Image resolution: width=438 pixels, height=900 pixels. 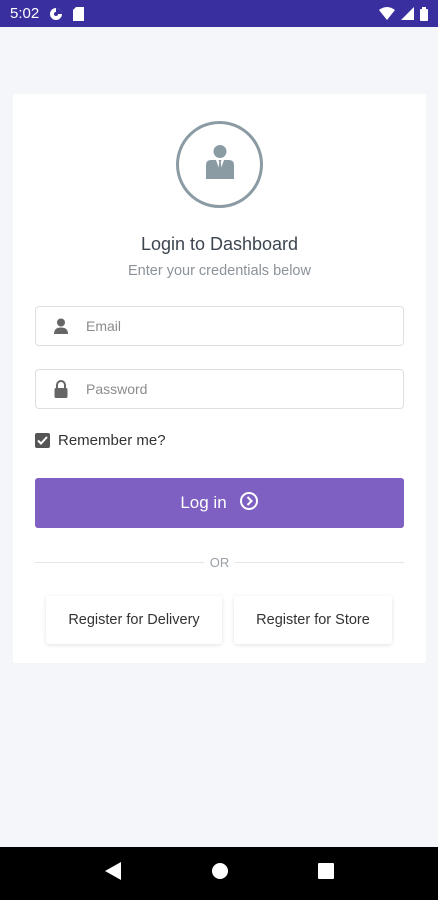 I want to click on home-icon, so click(x=220, y=873).